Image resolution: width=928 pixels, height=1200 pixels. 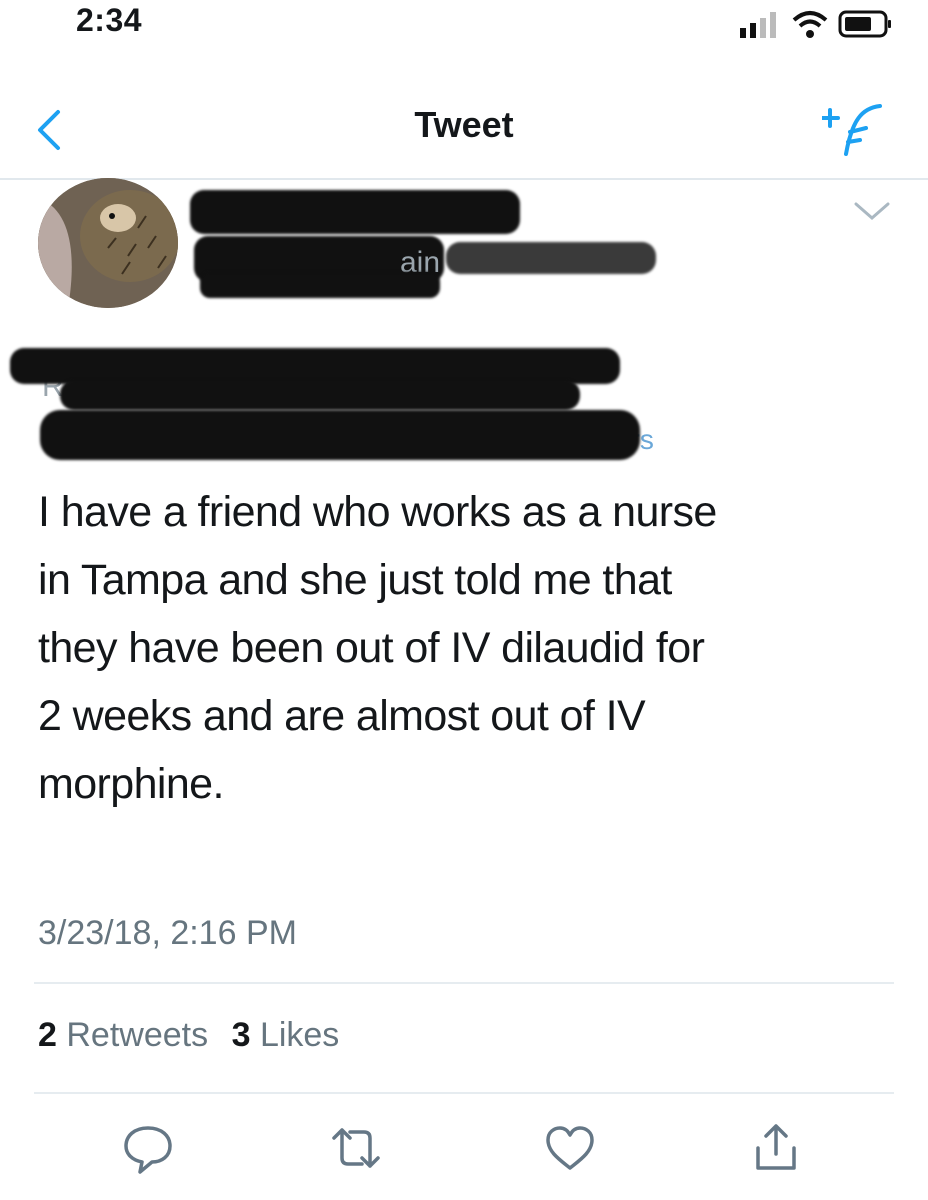 What do you see at coordinates (299, 1035) in the screenshot?
I see `likes-label: Likes` at bounding box center [299, 1035].